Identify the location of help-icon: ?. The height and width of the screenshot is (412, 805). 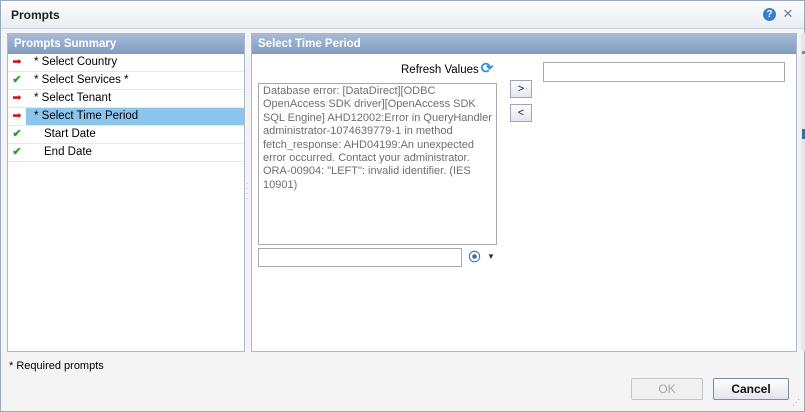
(769, 14).